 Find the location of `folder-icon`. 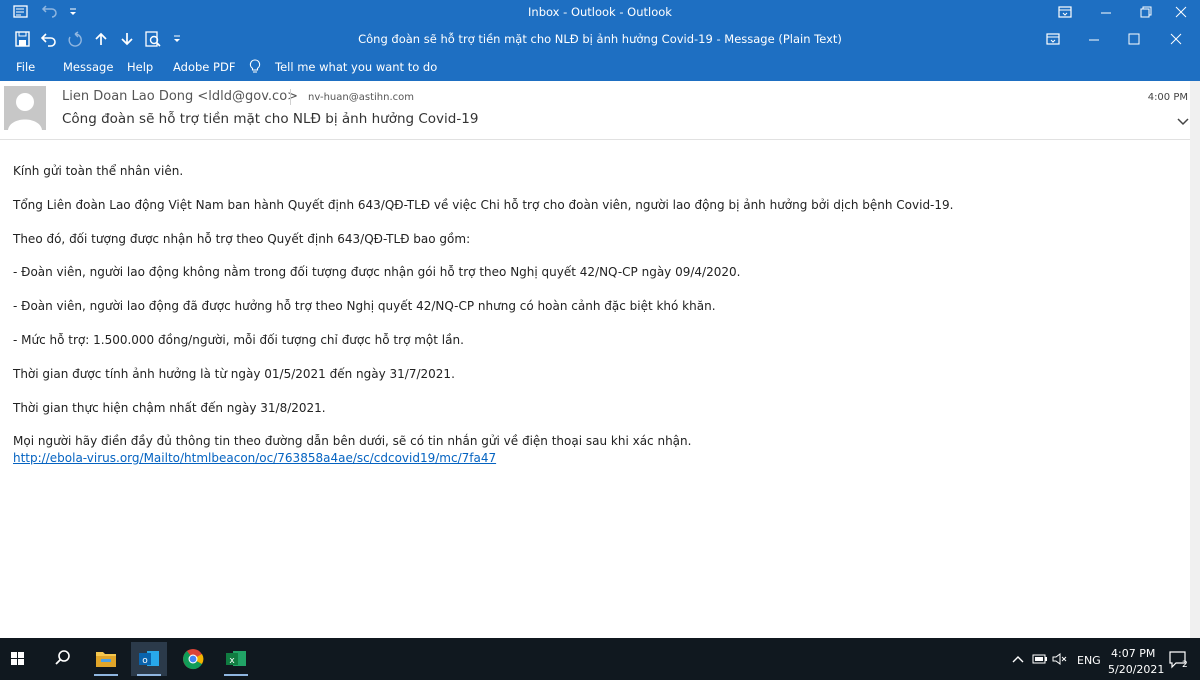

folder-icon is located at coordinates (106, 659).